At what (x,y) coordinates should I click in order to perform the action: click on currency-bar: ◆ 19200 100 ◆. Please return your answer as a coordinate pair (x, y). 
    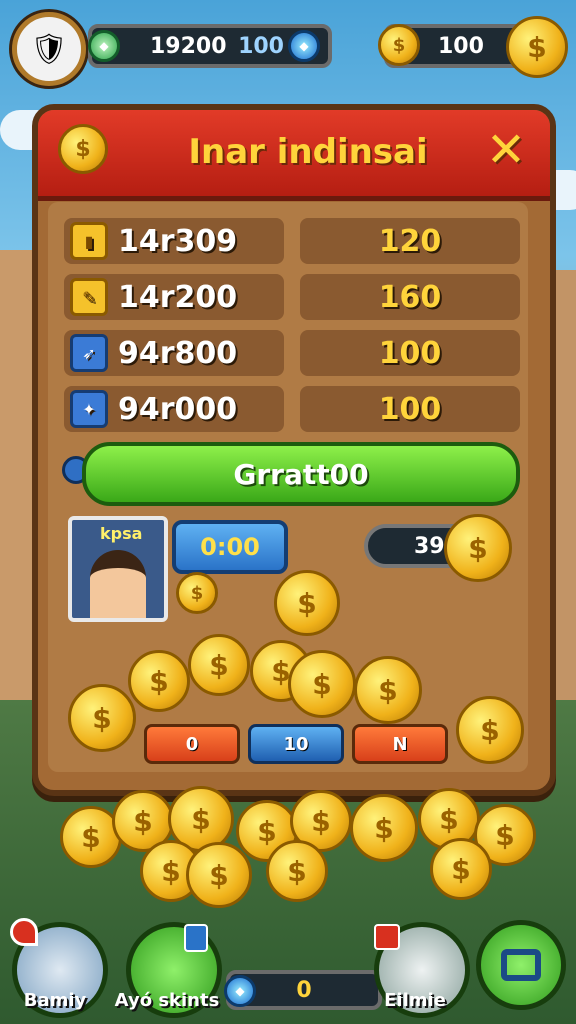
    Looking at the image, I should click on (210, 46).